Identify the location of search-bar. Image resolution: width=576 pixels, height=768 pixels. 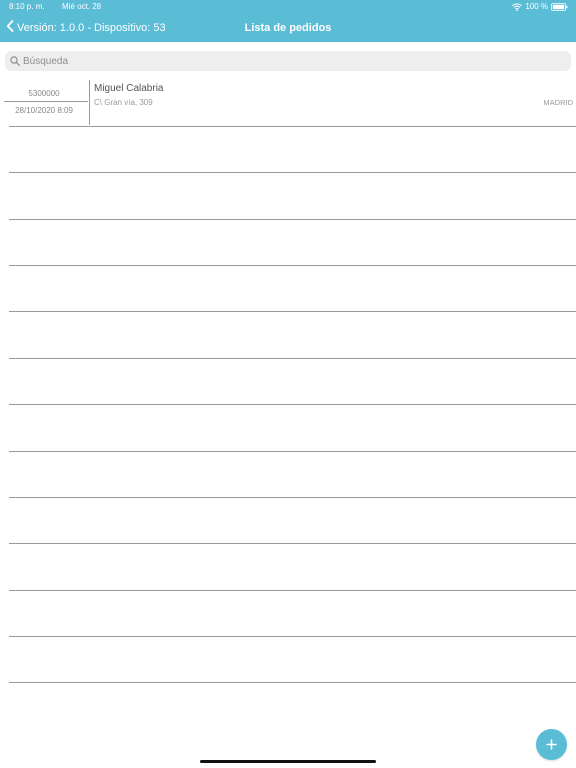
(288, 61).